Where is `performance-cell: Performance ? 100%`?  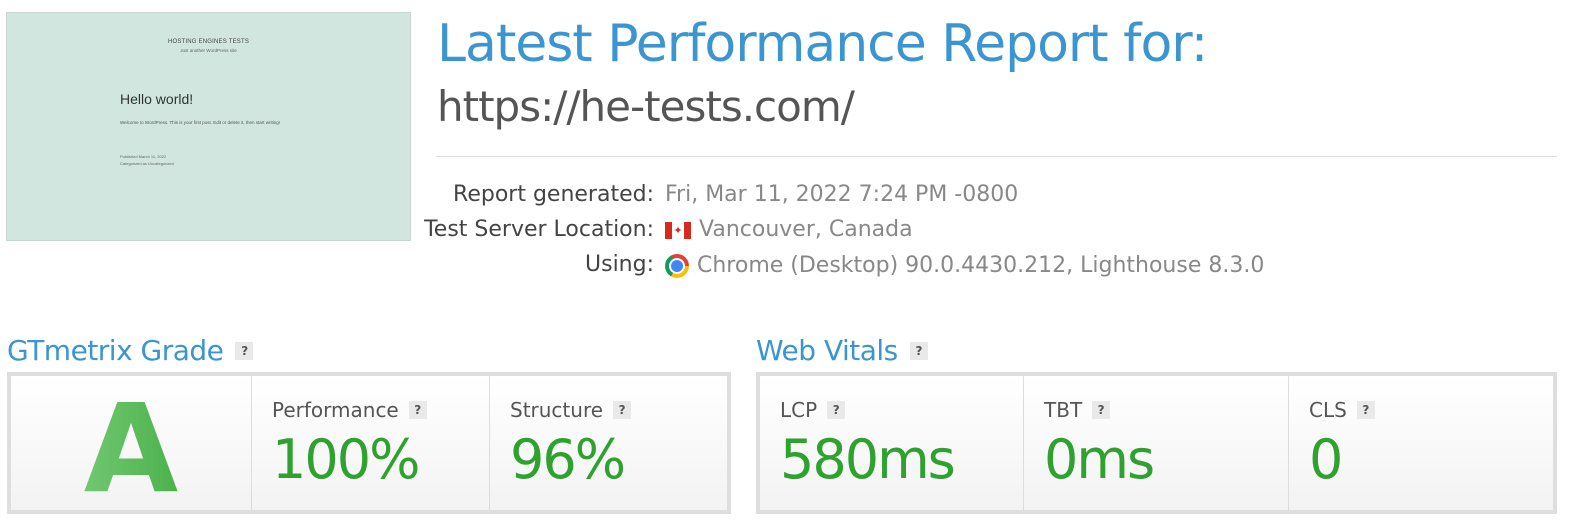
performance-cell: Performance ? 100% is located at coordinates (371, 443).